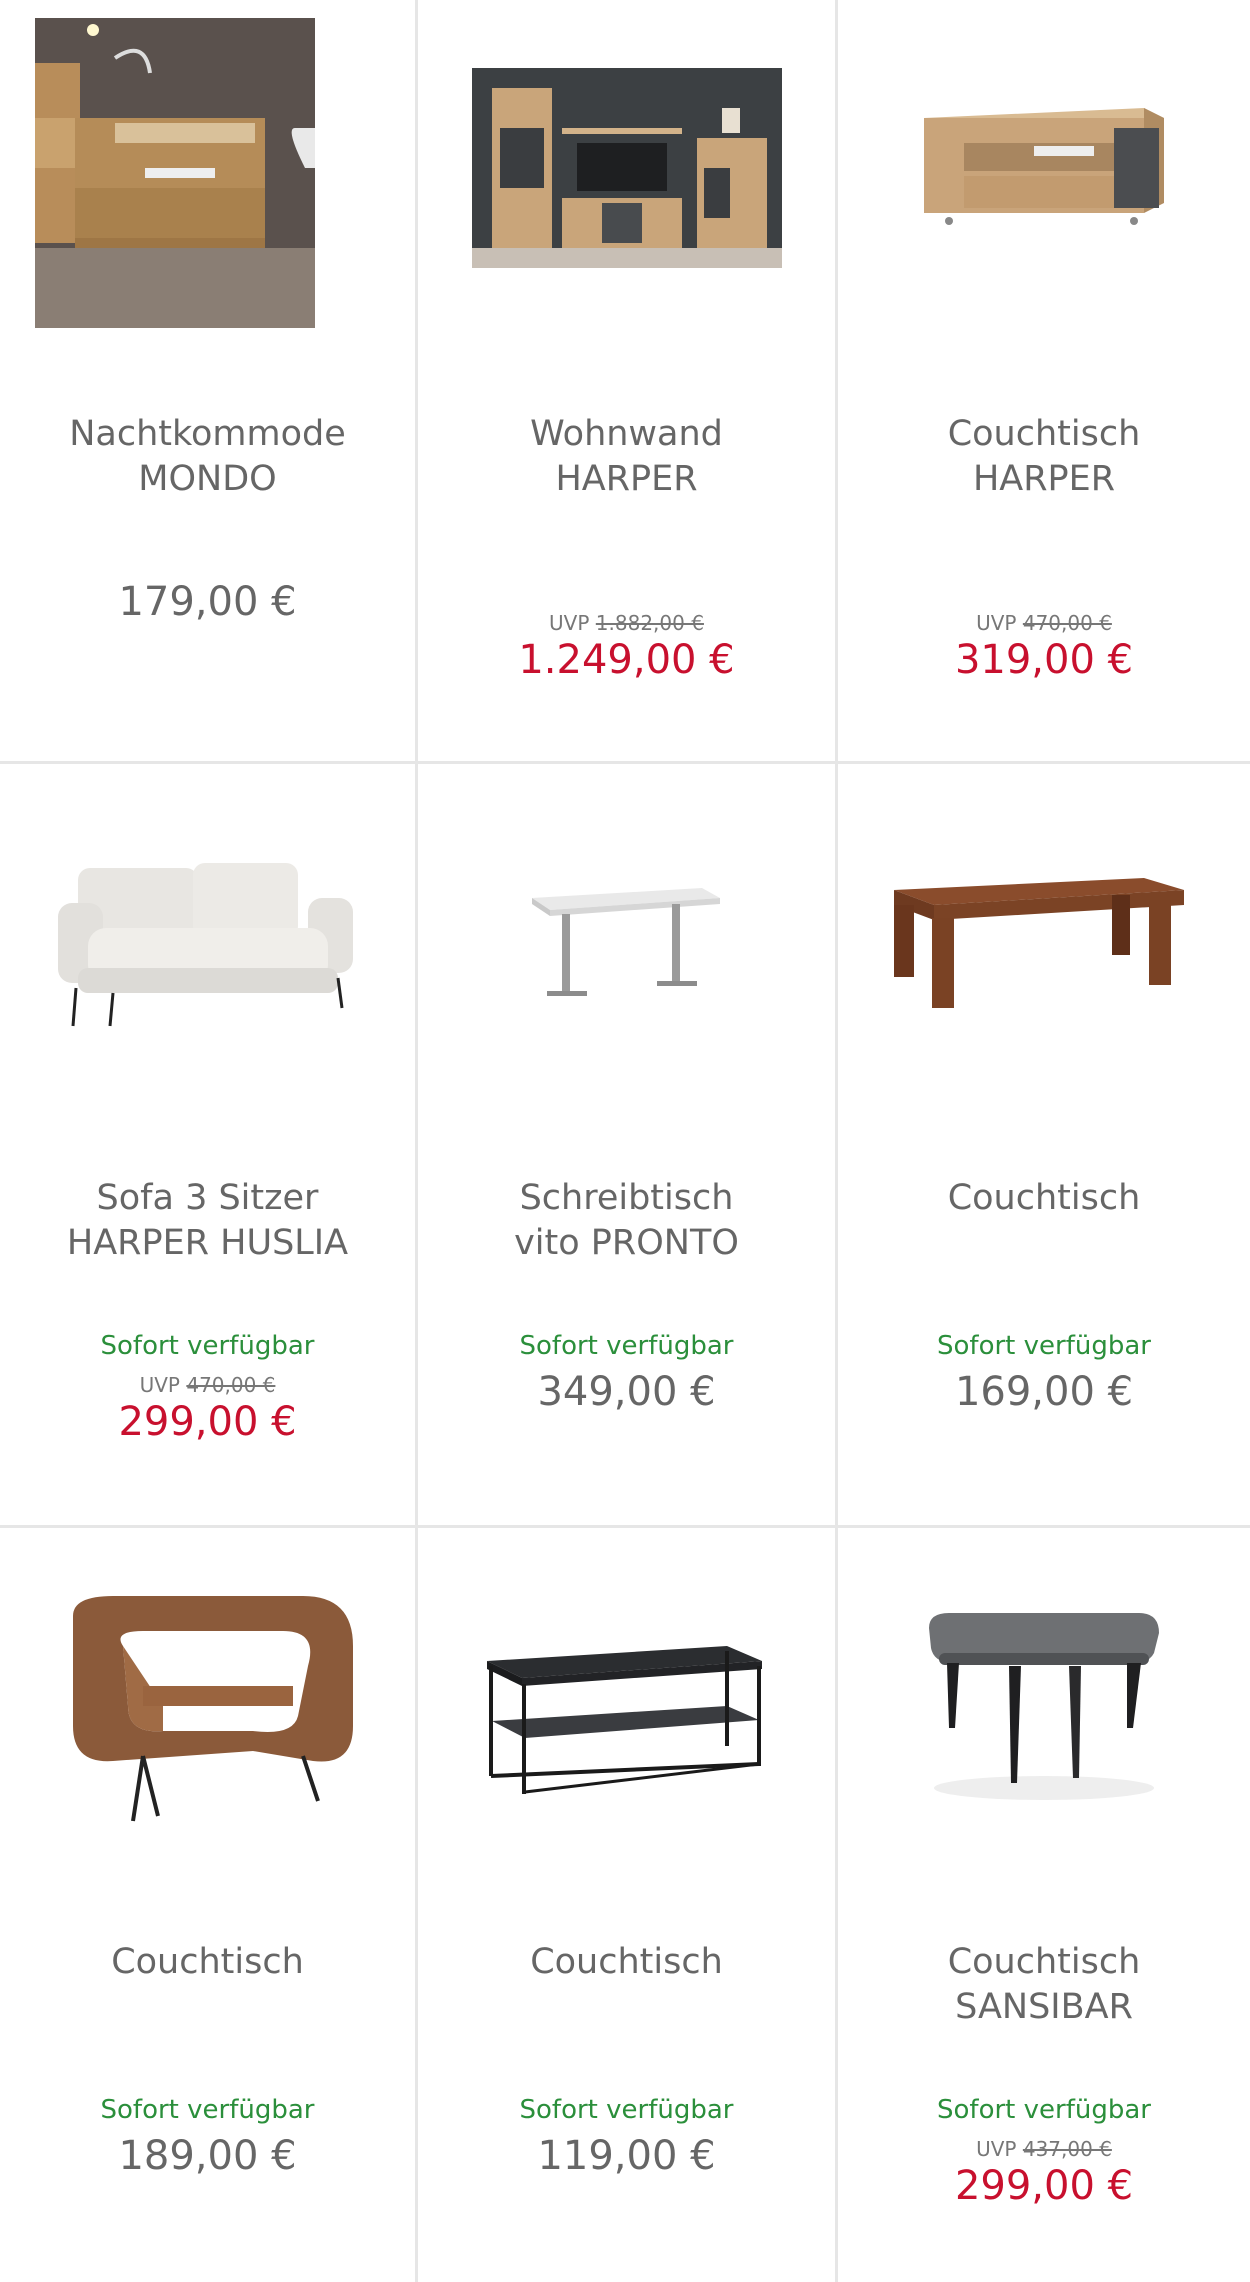 This screenshot has height=2282, width=1250. I want to click on product-title: Couchtisch HARPER, so click(1044, 457).